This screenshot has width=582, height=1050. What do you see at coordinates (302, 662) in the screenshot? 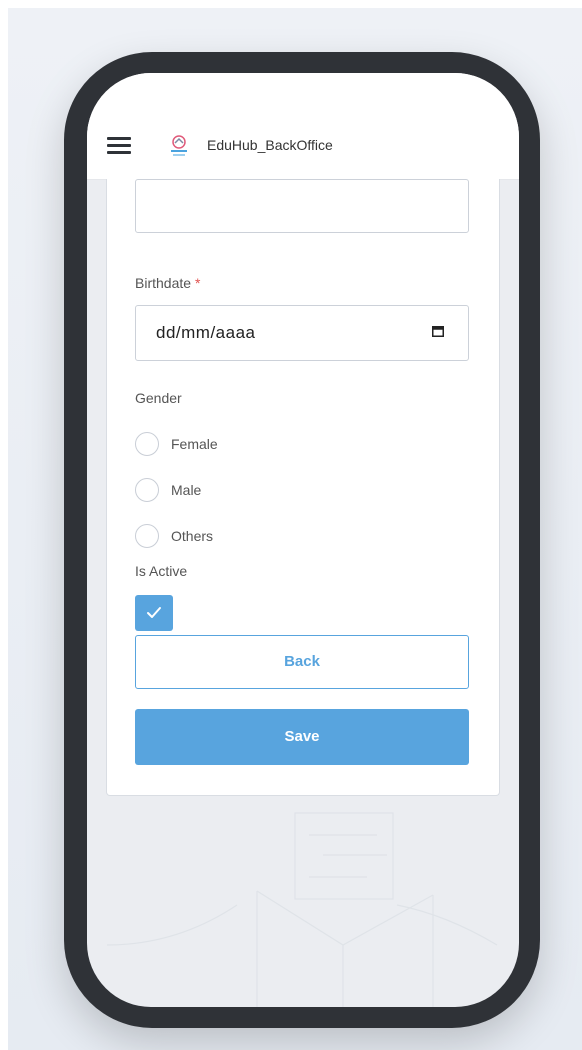
I see `back-button: Back` at bounding box center [302, 662].